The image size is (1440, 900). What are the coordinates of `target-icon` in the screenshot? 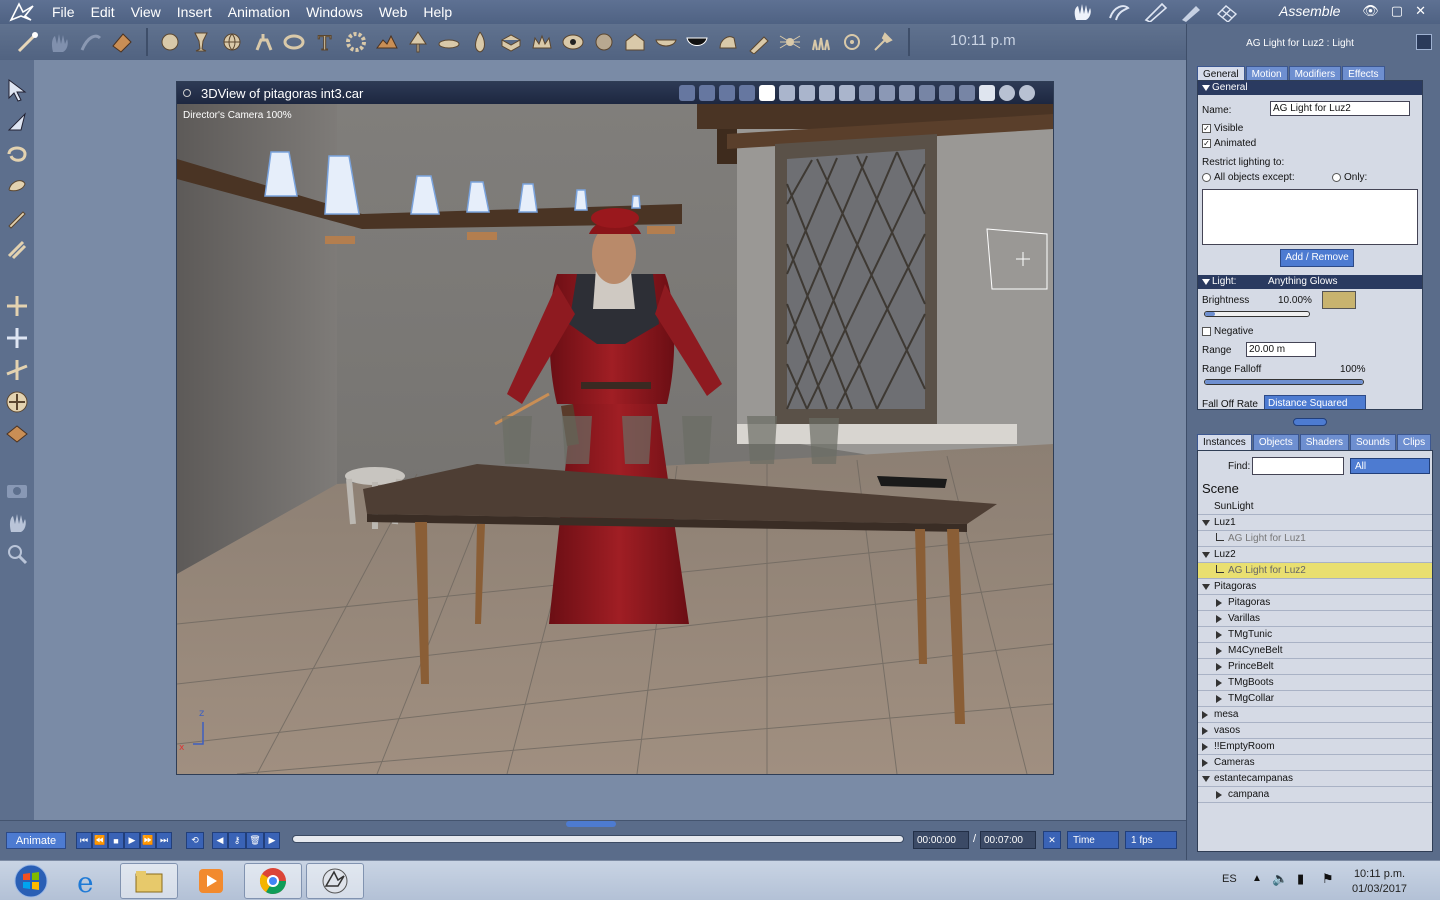 It's located at (852, 42).